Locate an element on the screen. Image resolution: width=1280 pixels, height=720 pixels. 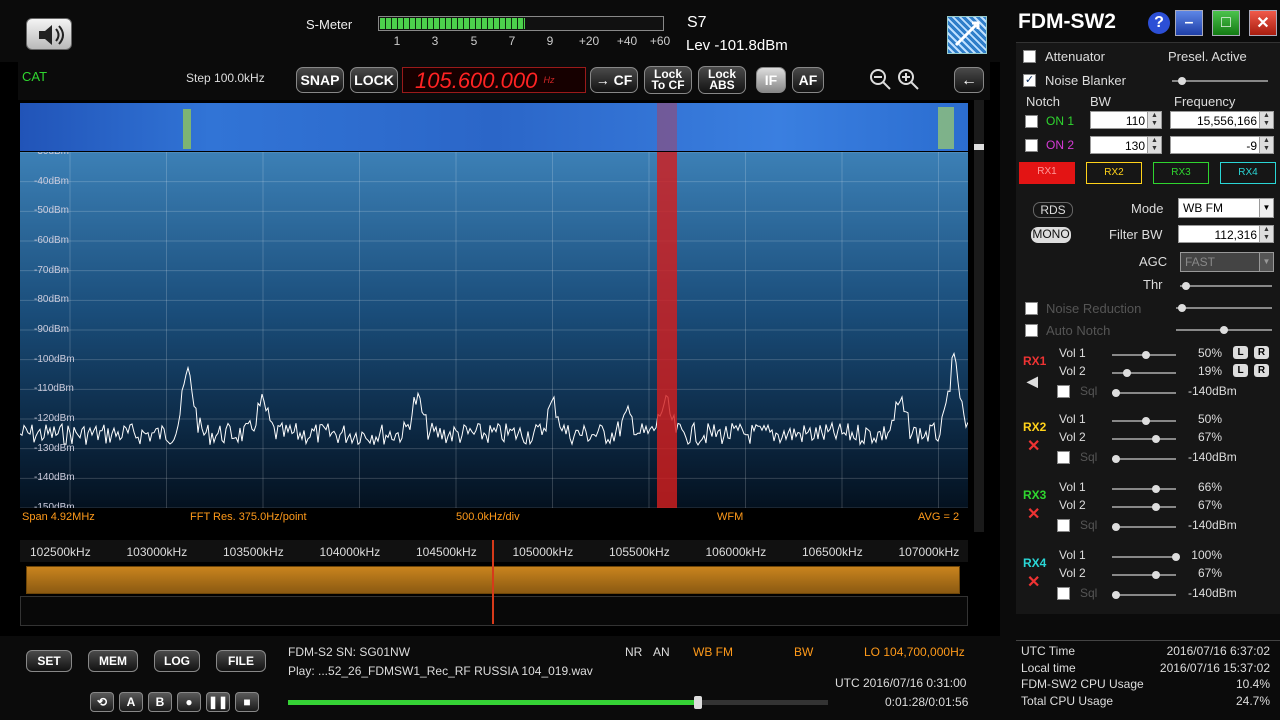
noise-reduction-slider is located at coordinates (1224, 308).